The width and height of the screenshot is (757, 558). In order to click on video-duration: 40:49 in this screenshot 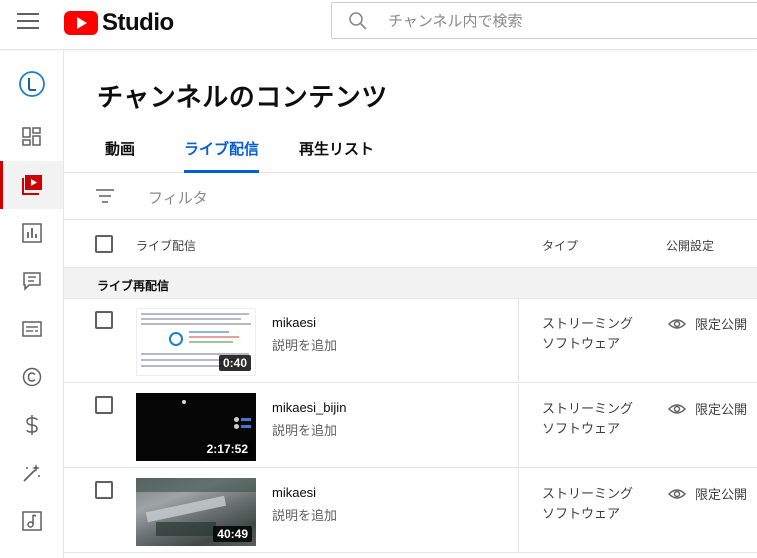, I will do `click(232, 534)`.